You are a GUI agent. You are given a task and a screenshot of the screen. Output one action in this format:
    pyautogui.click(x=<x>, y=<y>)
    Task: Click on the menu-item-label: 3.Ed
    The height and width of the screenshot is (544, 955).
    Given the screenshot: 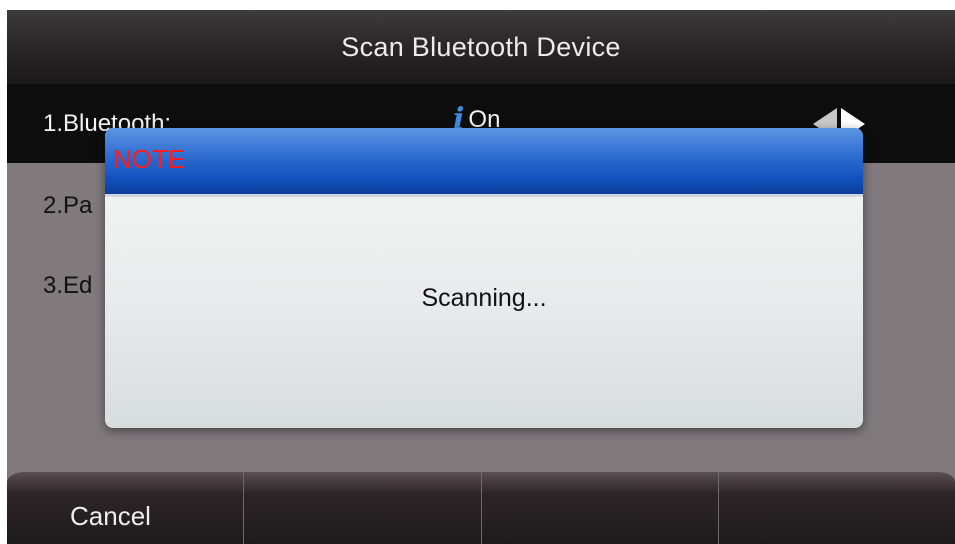 What is the action you would take?
    pyautogui.click(x=68, y=285)
    